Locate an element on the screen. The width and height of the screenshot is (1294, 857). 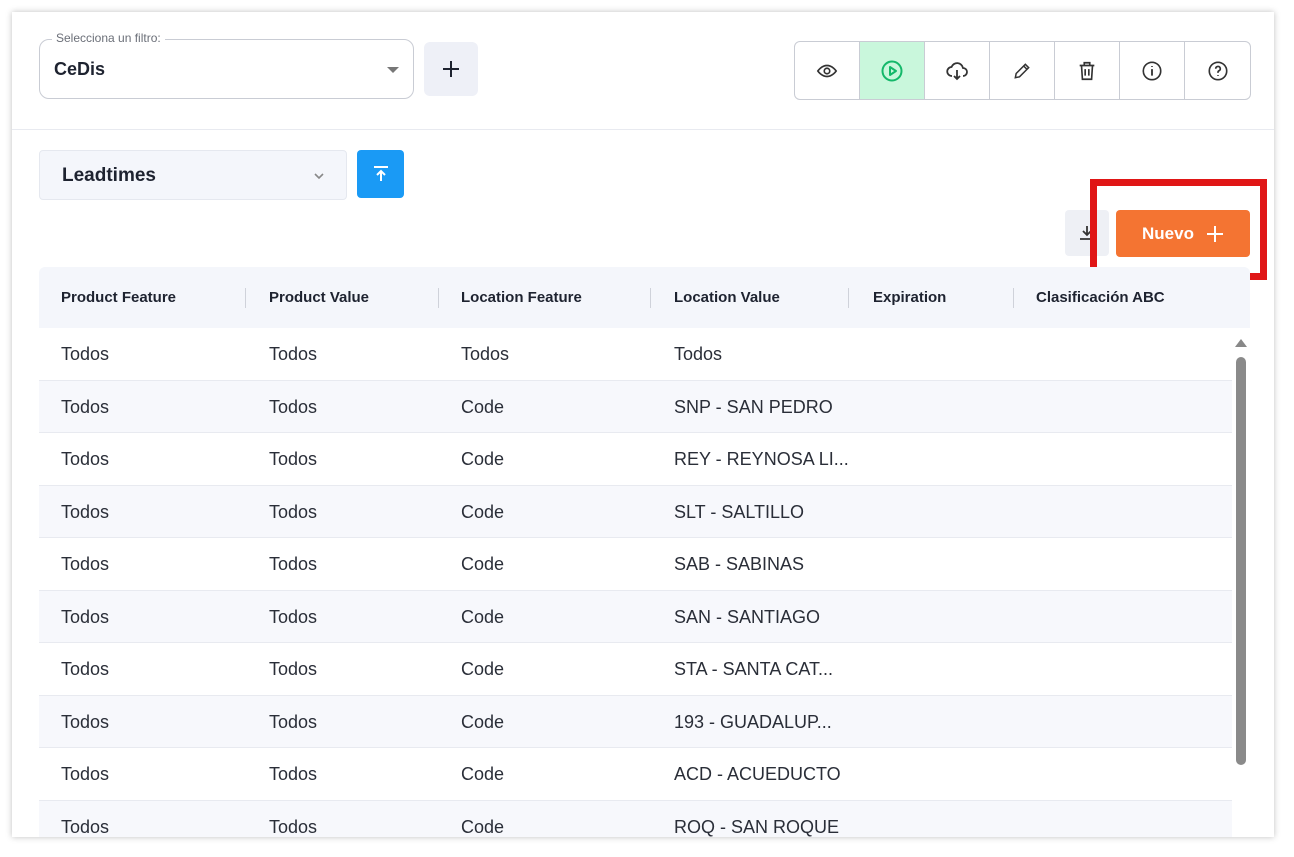
filter-label: Selecciona un filtro: is located at coordinates (108, 38).